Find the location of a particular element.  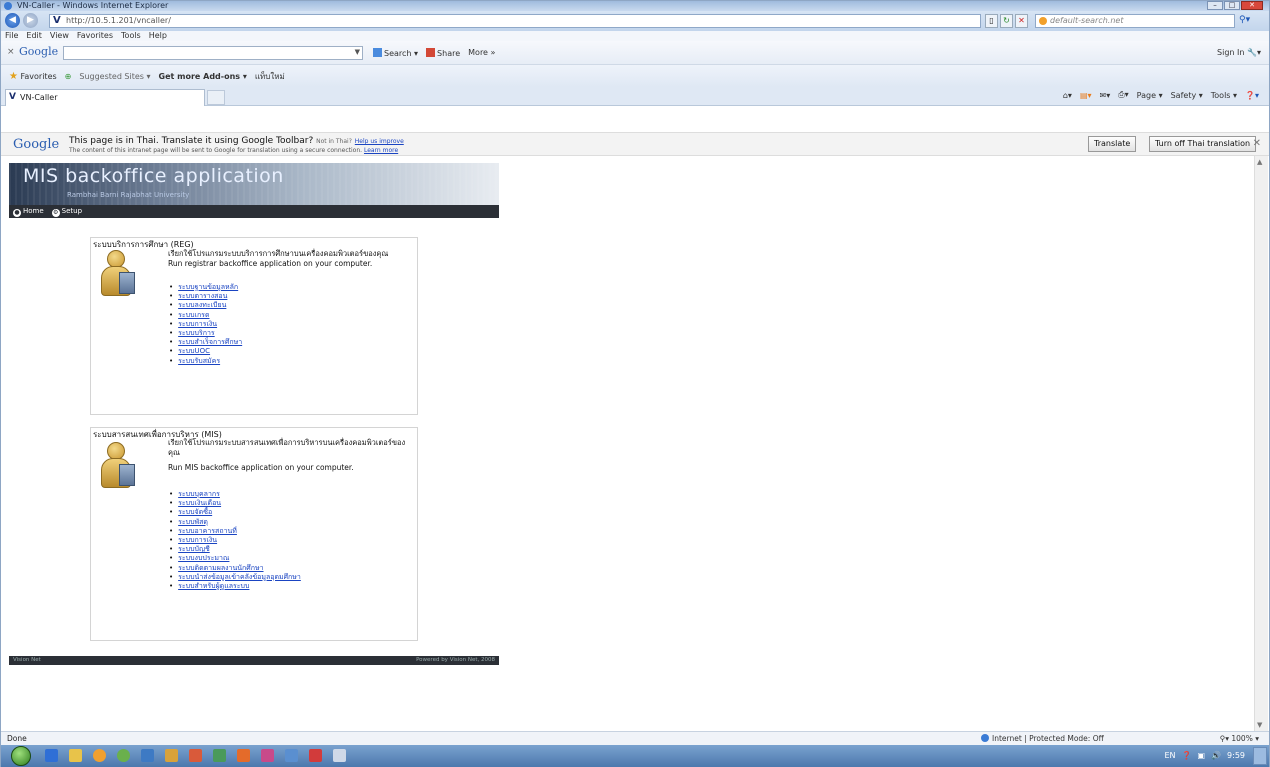

menu-favorites: Favorites is located at coordinates (95, 36).